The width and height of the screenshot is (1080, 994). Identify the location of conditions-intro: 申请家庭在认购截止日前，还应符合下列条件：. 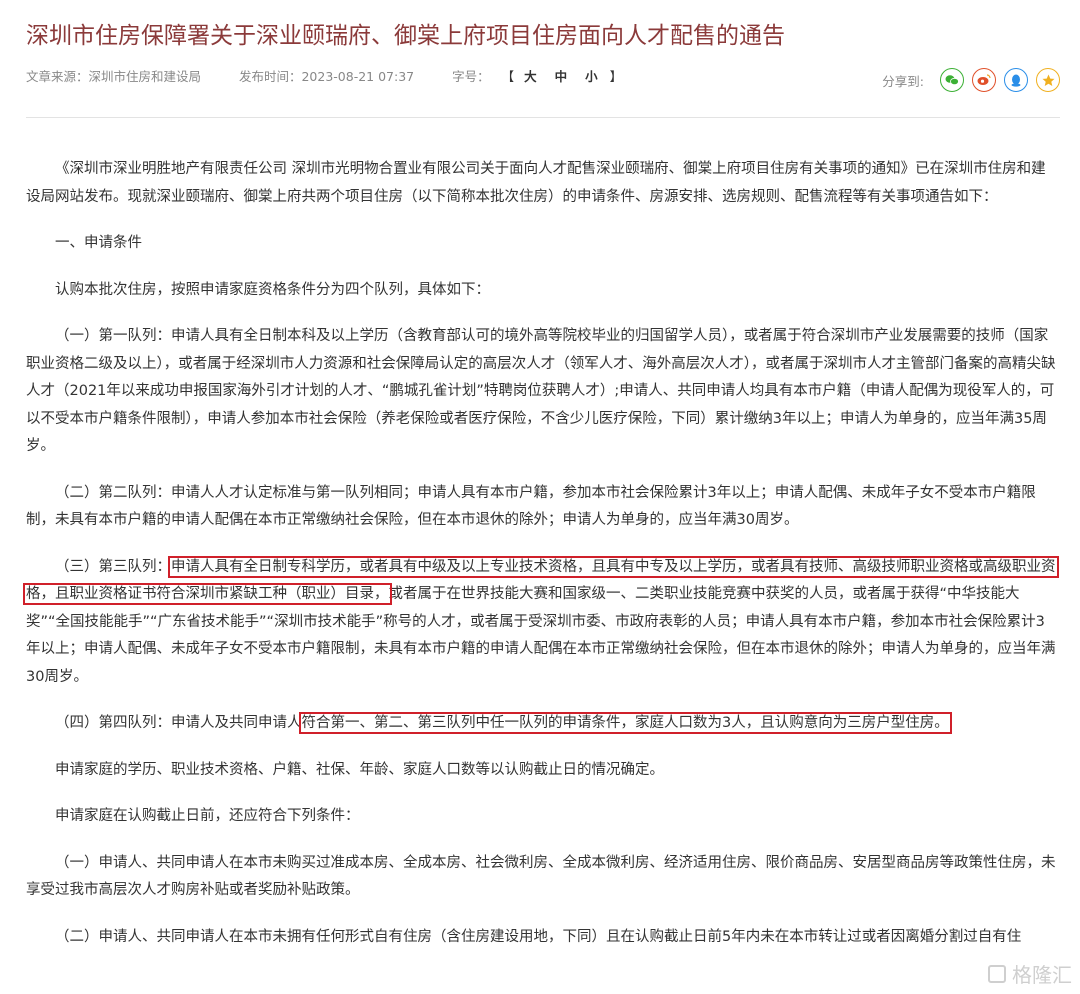
(207, 816).